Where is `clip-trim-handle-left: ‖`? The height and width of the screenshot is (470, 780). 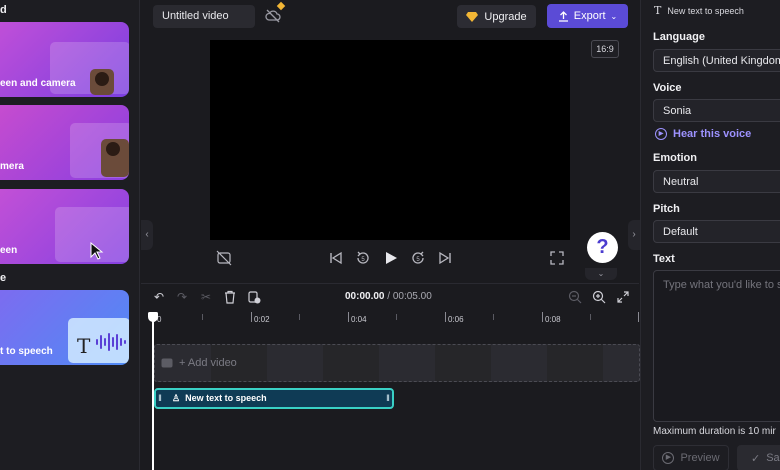
clip-trim-handle-left: ‖ is located at coordinates (160, 398).